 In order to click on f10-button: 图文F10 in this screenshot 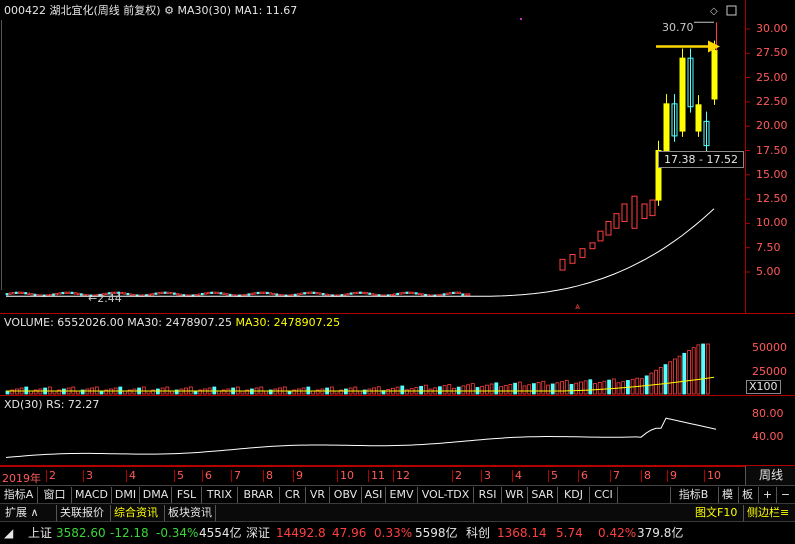, I will do `click(716, 513)`.